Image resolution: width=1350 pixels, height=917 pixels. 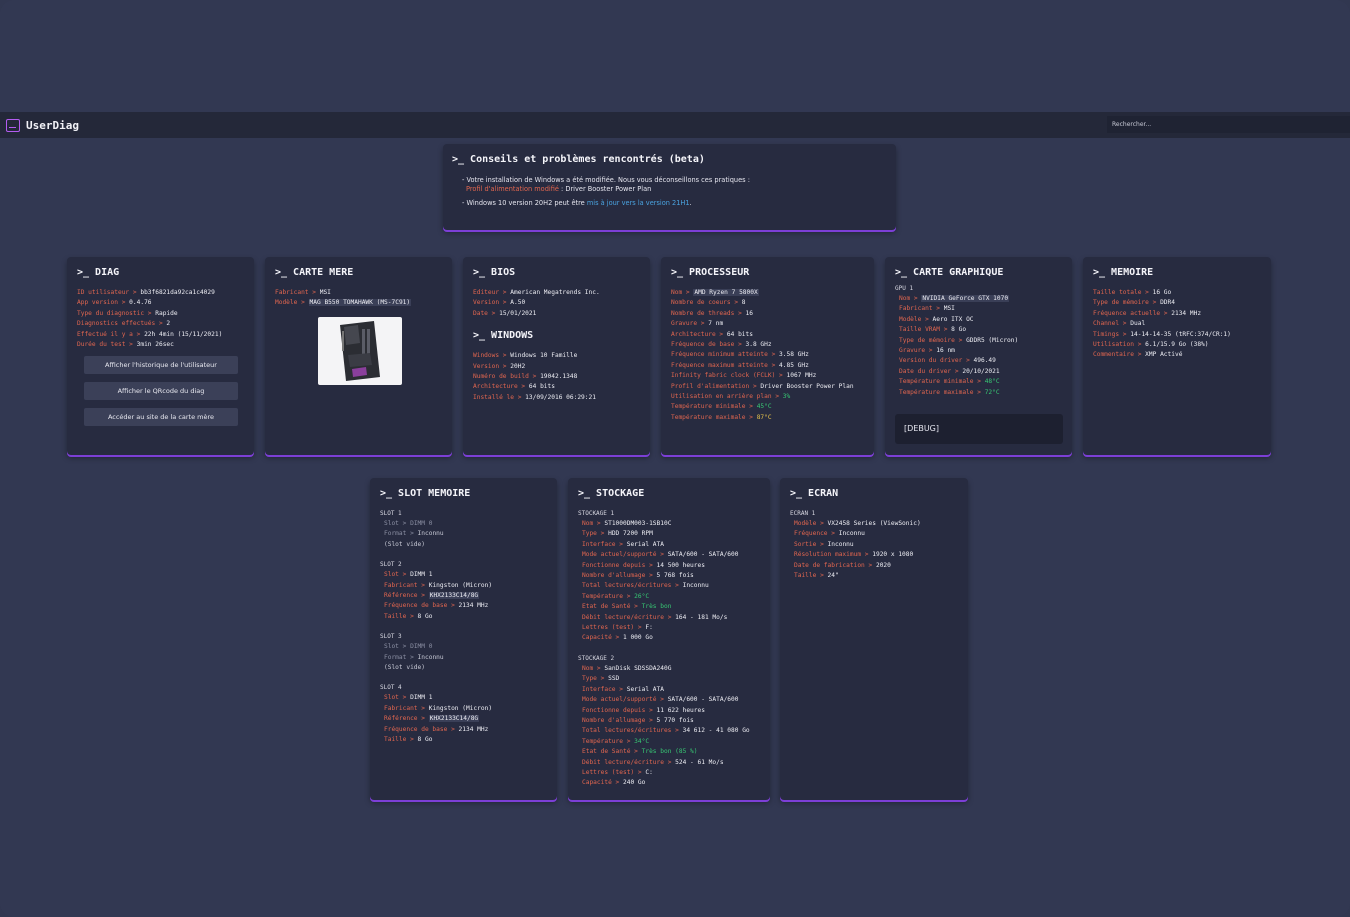 I want to click on memory-row: Taille totale > 16 Go, so click(x=1132, y=292).